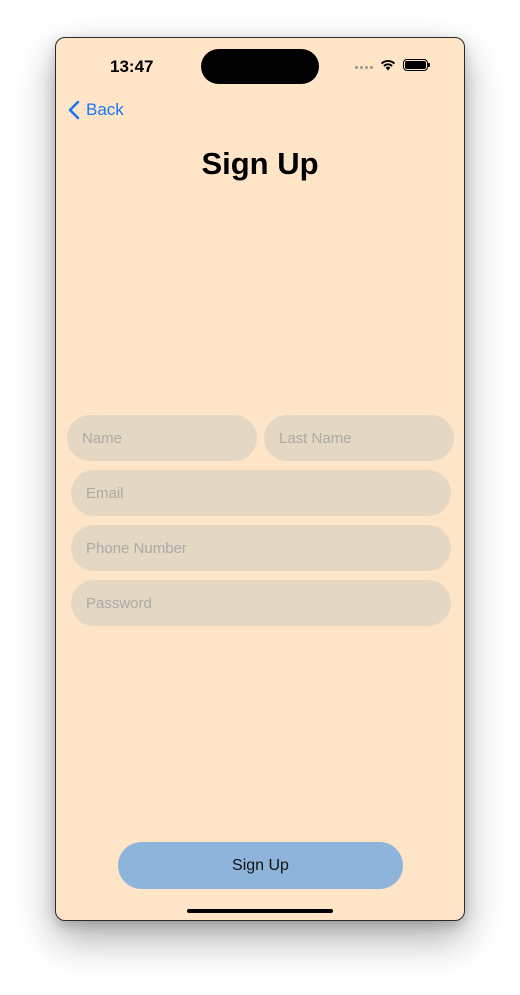 The height and width of the screenshot is (995, 520). I want to click on phone-number-field, so click(261, 548).